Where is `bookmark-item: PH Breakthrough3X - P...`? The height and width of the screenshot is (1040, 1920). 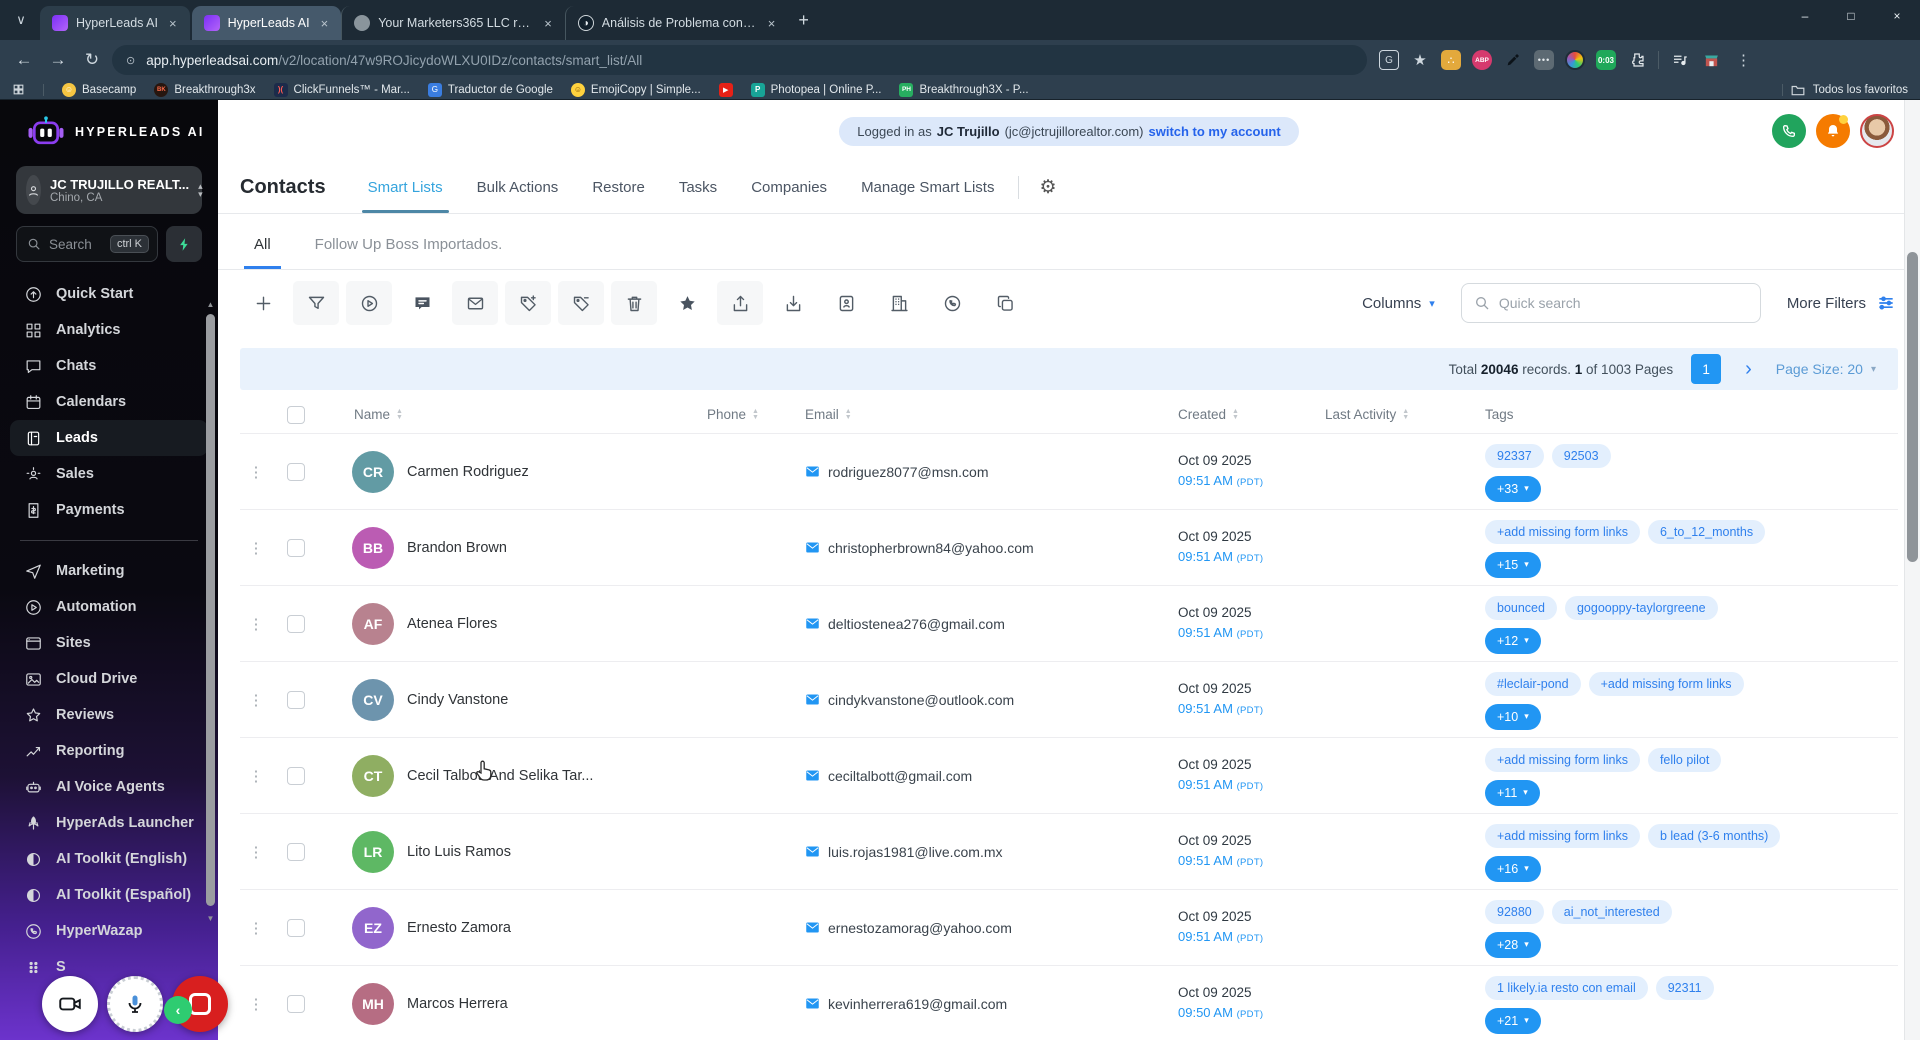 bookmark-item: PH Breakthrough3X - P... is located at coordinates (964, 89).